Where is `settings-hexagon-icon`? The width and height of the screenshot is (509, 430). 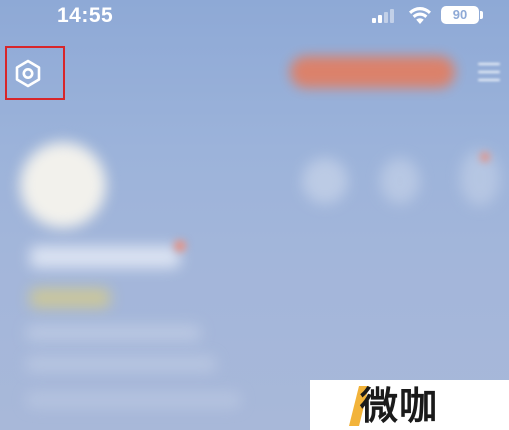
settings-hexagon-icon is located at coordinates (28, 73).